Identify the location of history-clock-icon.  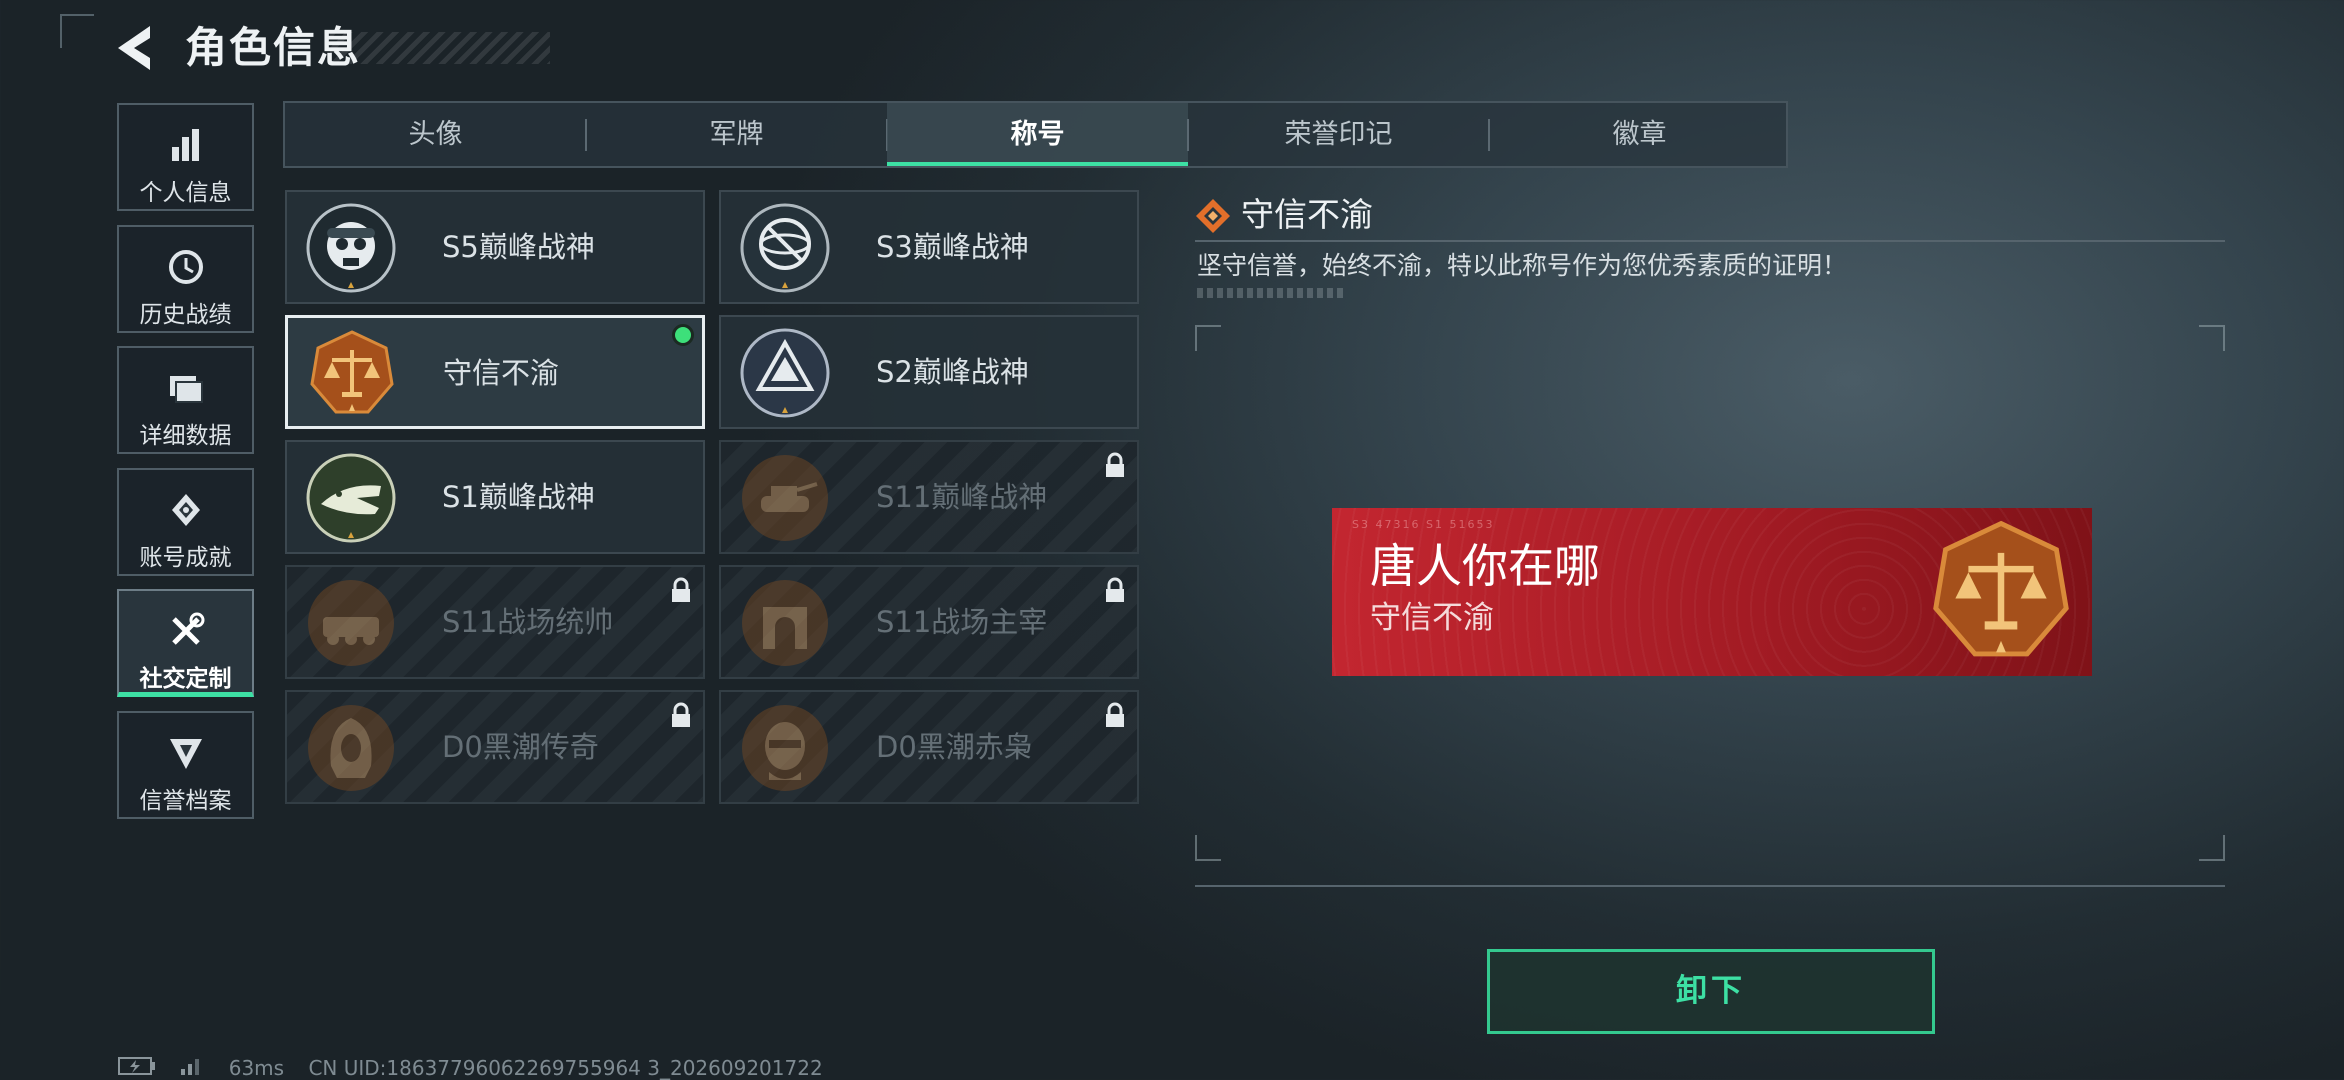
(185, 267).